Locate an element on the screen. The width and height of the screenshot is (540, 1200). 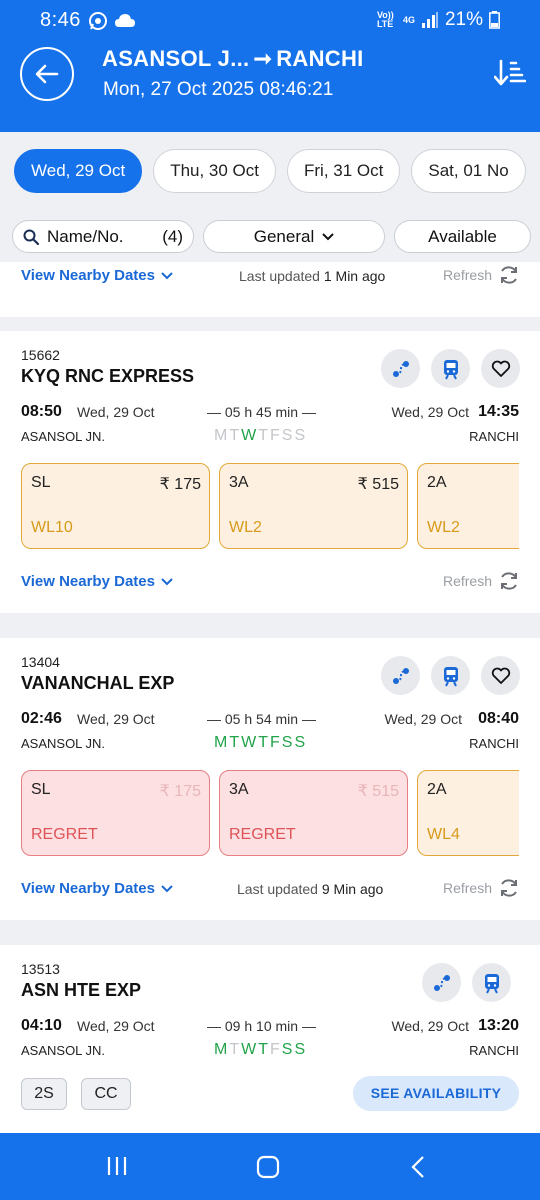
train-icon is located at coordinates (450, 369).